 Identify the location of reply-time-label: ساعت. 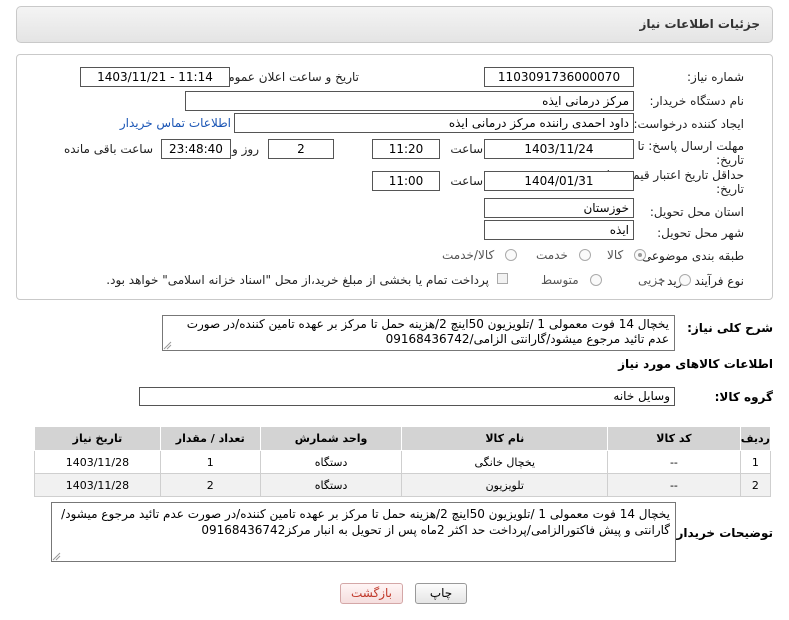
(466, 149).